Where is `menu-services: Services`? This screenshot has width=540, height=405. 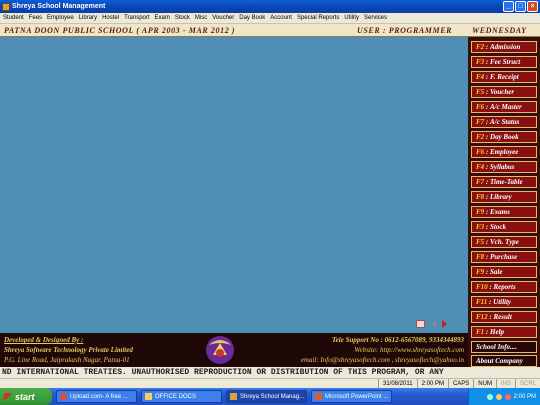
menu-services: Services is located at coordinates (375, 18).